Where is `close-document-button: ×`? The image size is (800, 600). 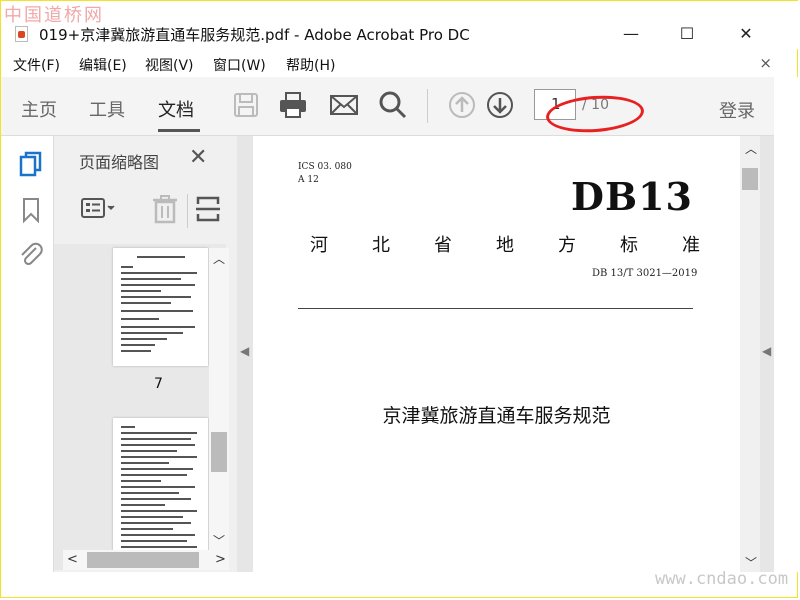
close-document-button: × is located at coordinates (765, 63).